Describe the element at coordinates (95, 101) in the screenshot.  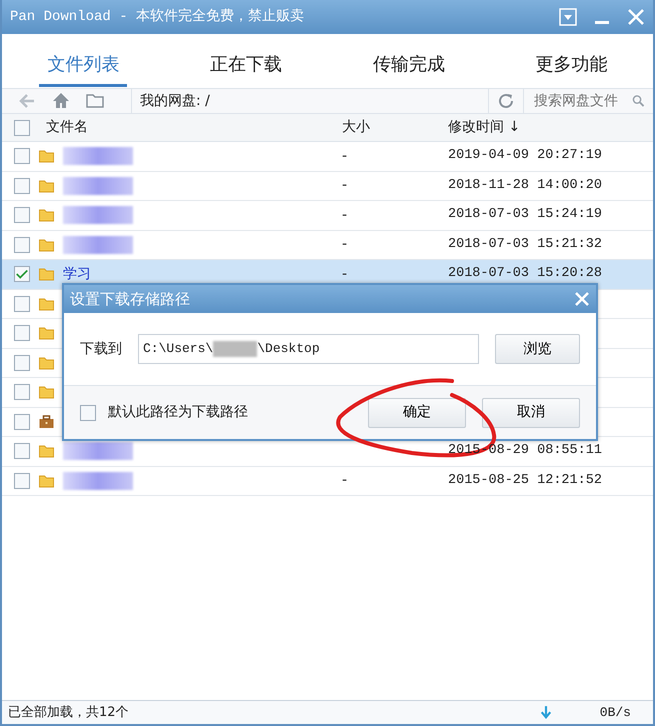
I see `folder-outline-icon` at that location.